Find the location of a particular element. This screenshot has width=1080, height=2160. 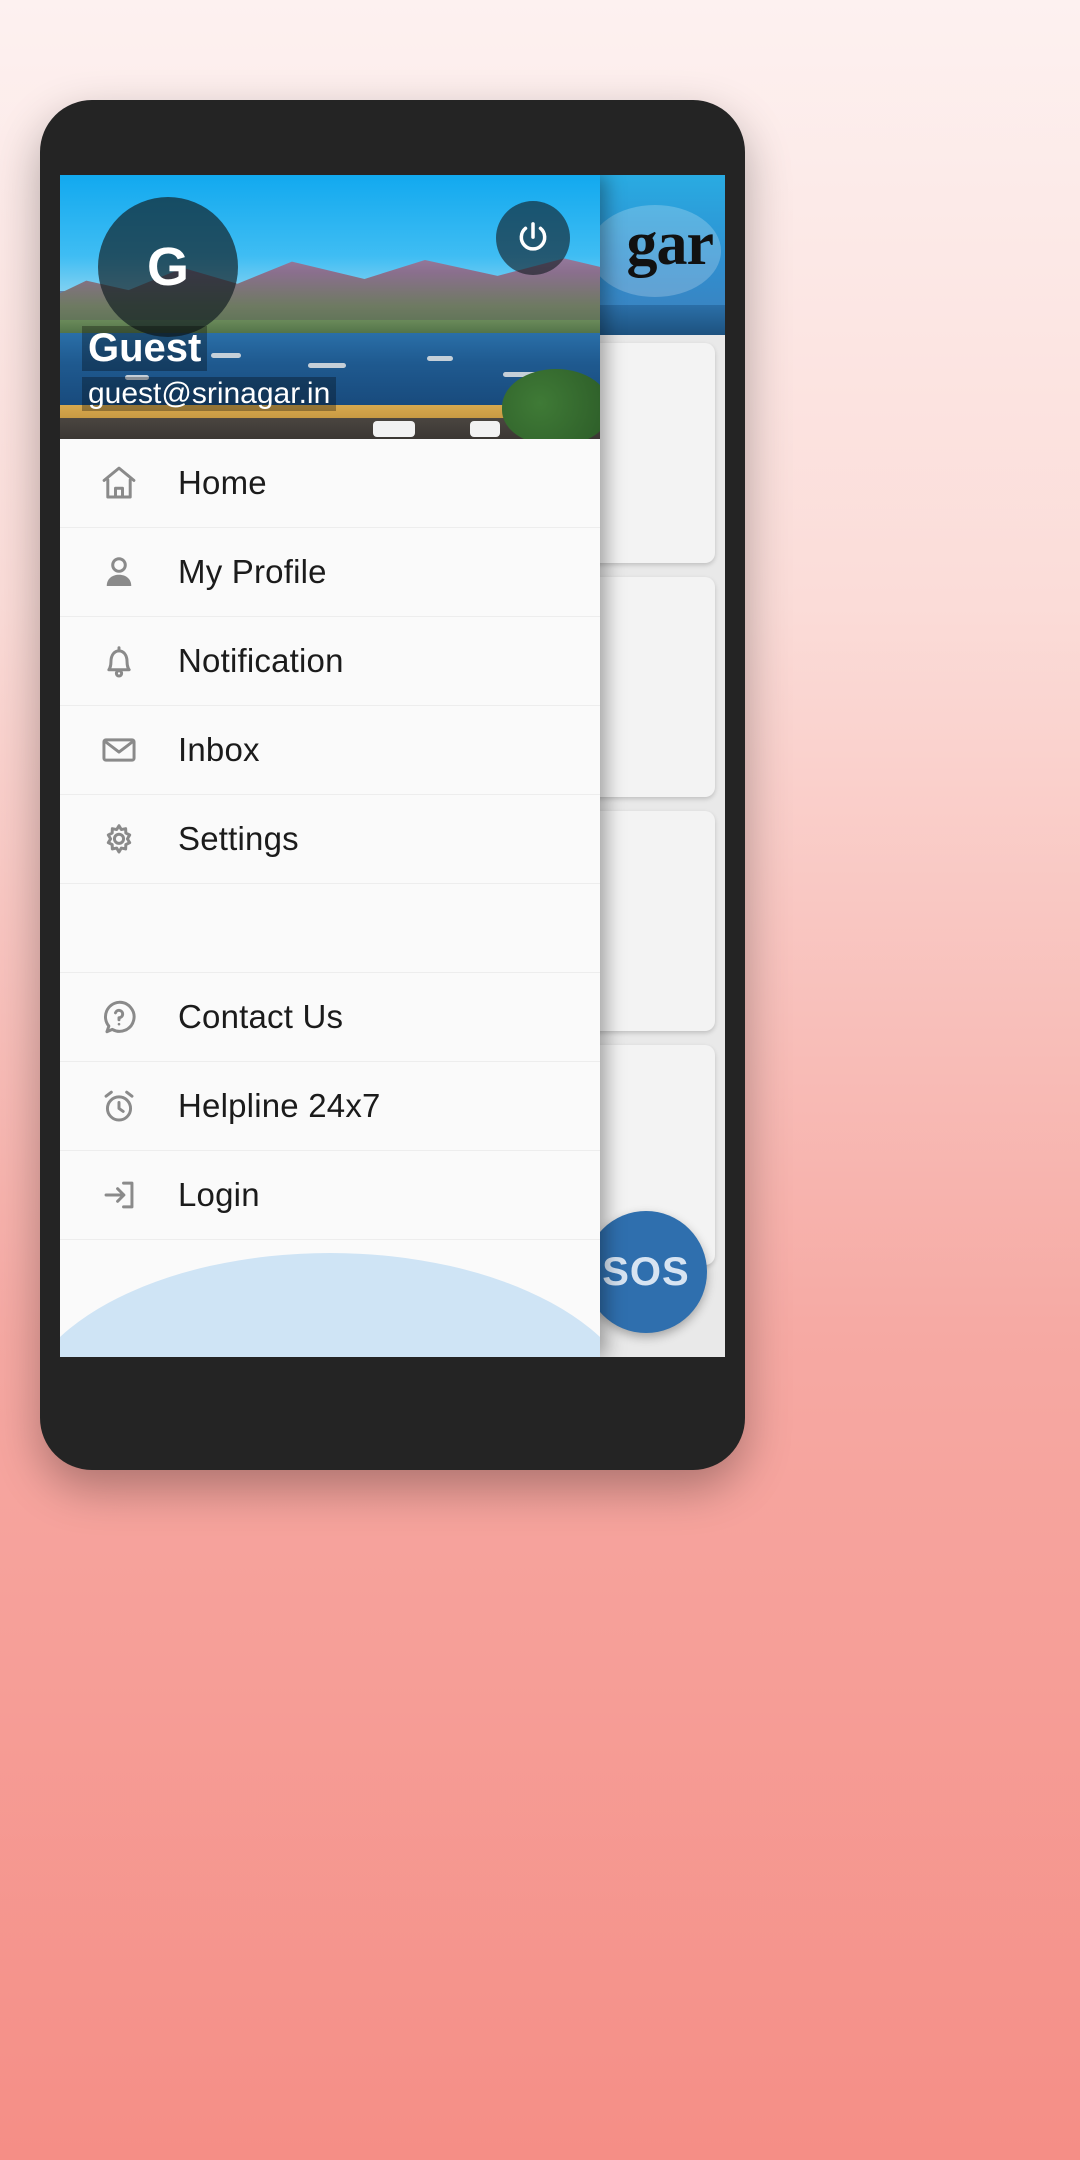

menu-divider-spacer is located at coordinates (330, 928).